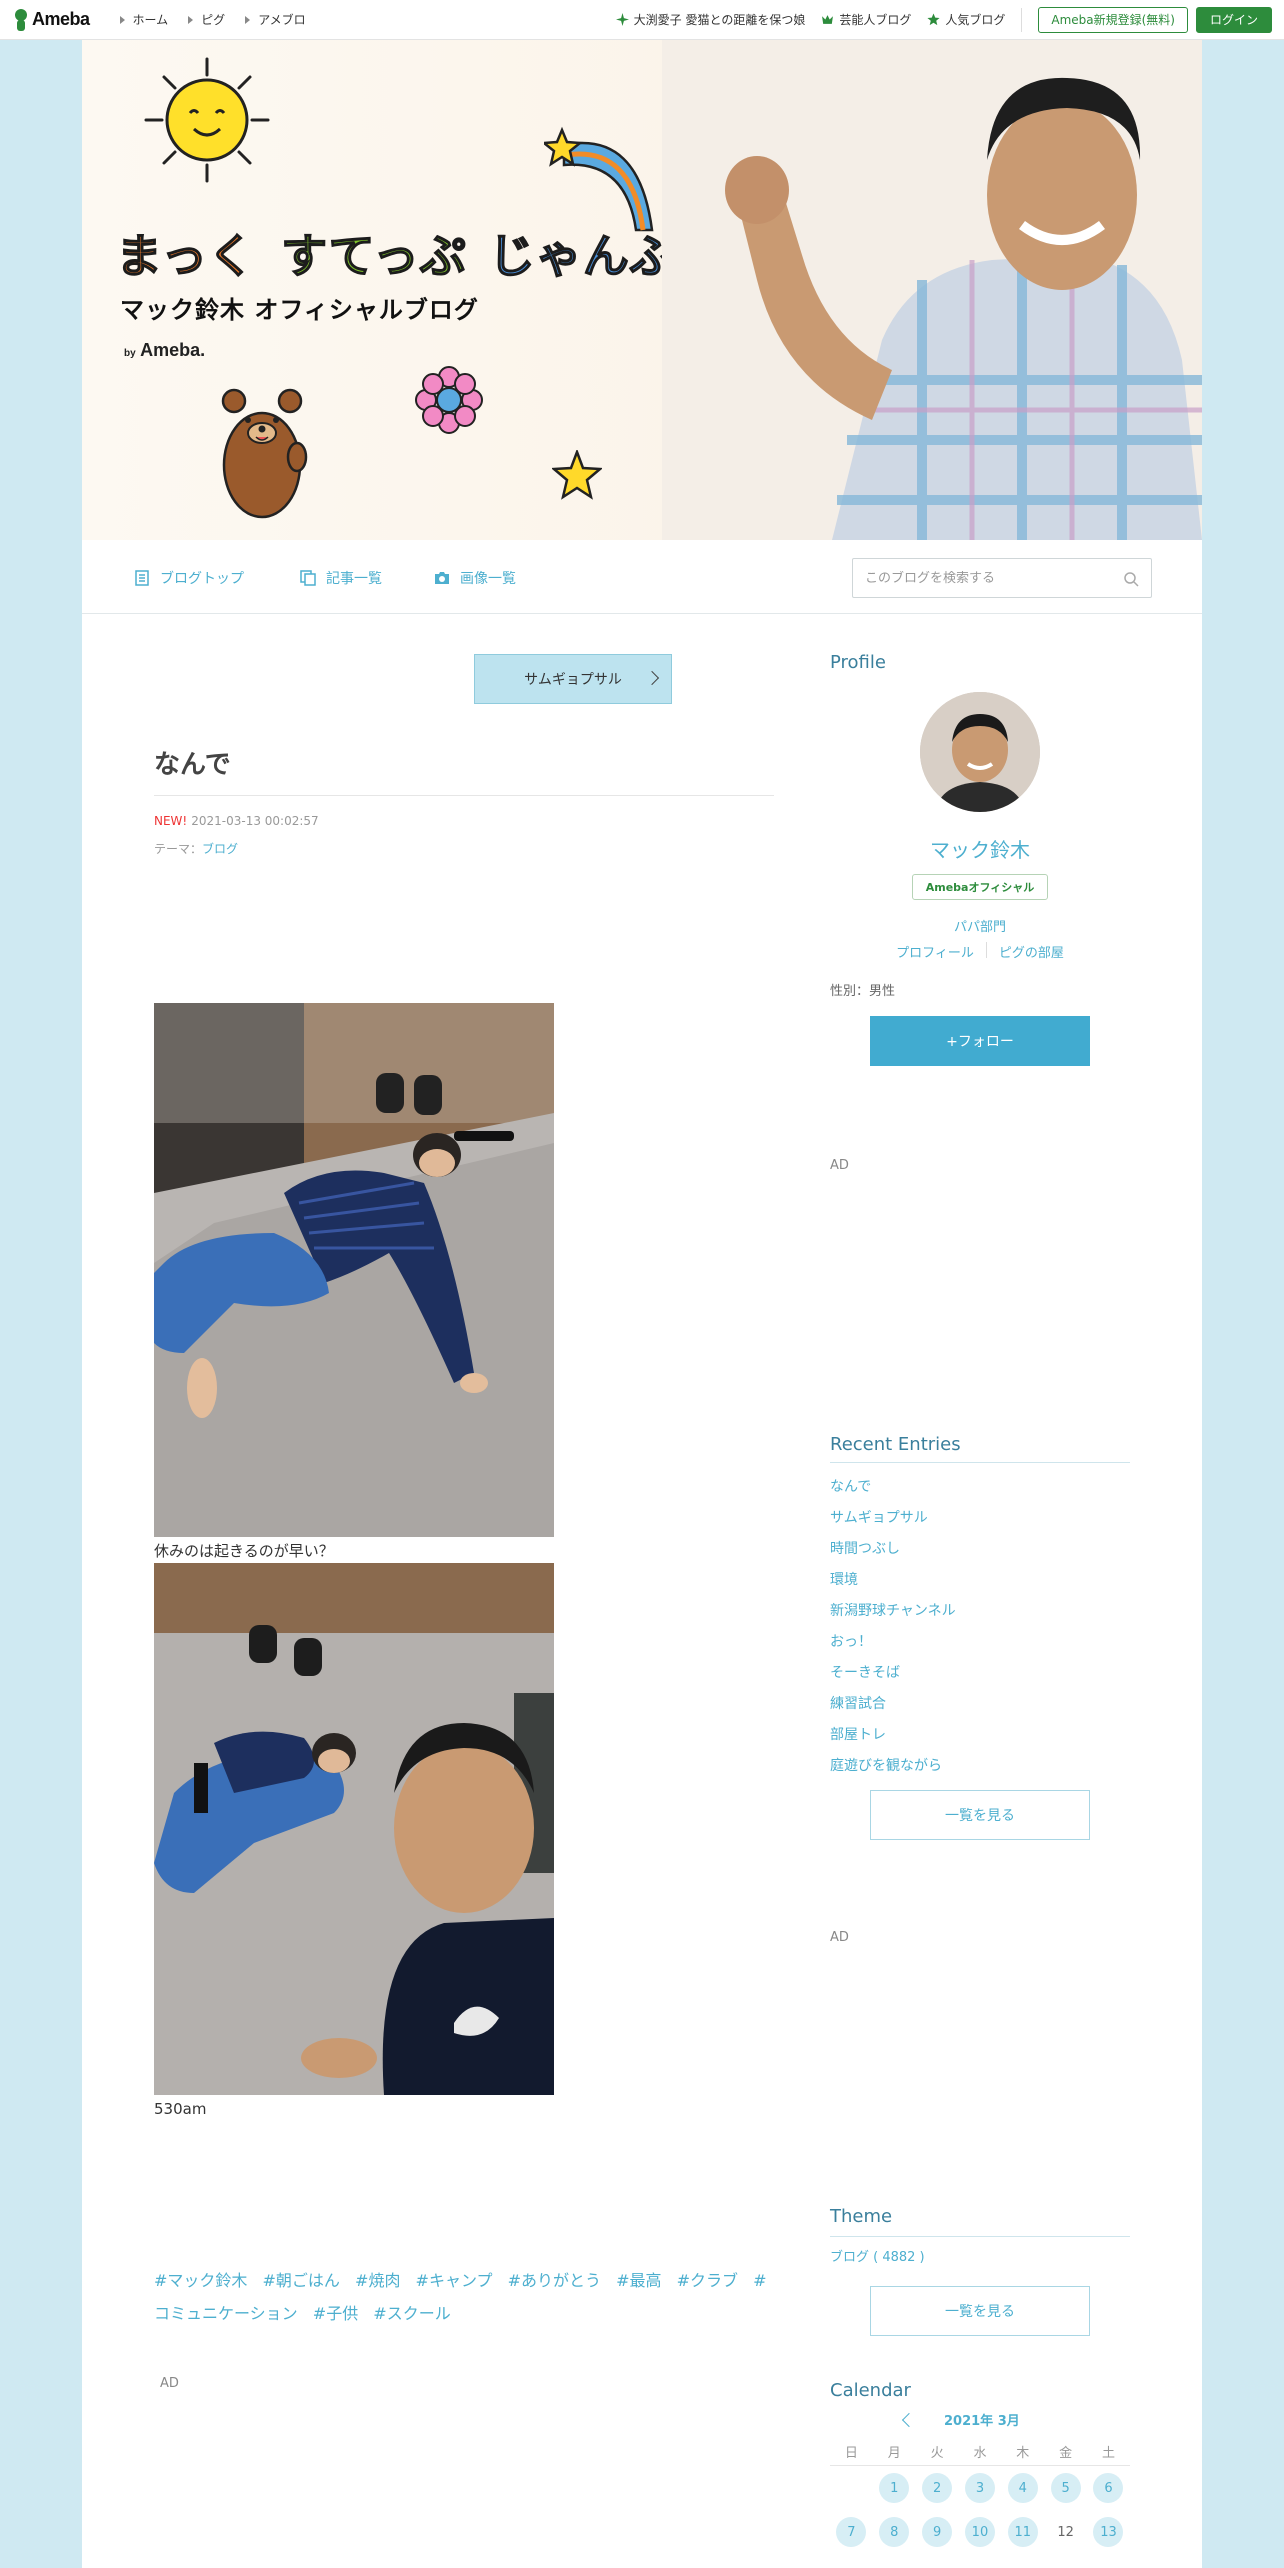  Describe the element at coordinates (464, 770) in the screenshot. I see `article-title: なんで` at that location.